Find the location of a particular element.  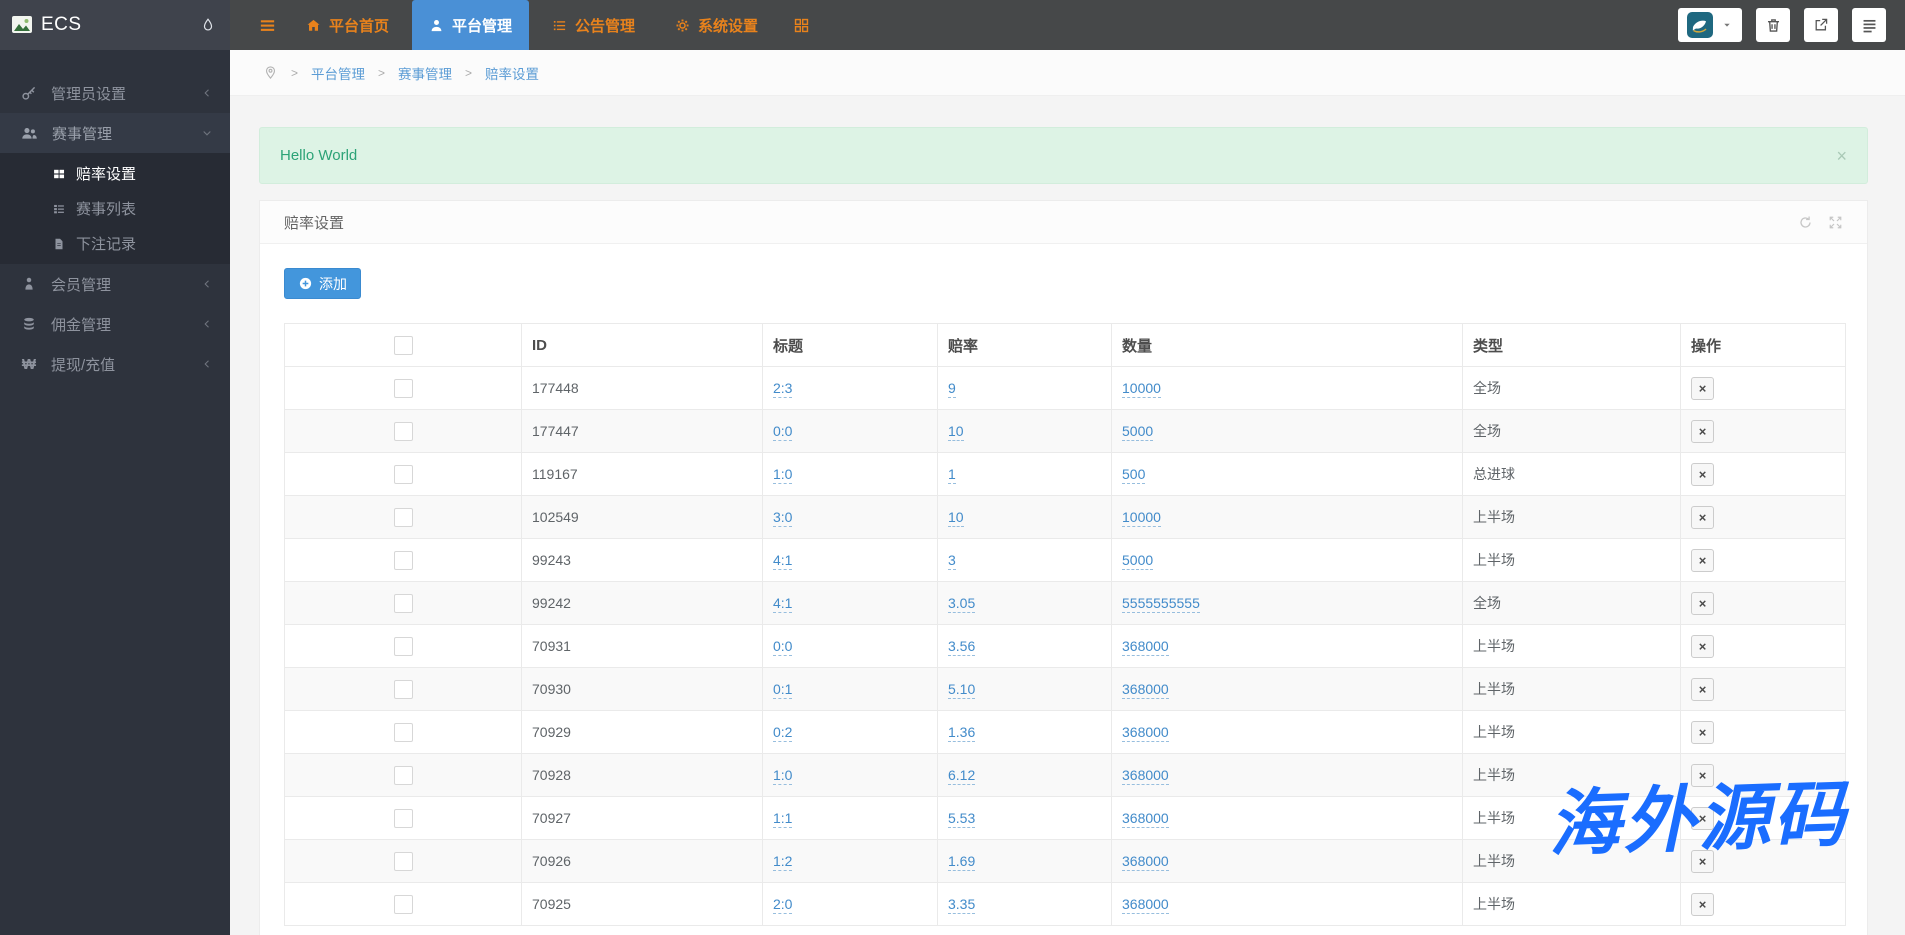

add-button: 添加 is located at coordinates (322, 283).